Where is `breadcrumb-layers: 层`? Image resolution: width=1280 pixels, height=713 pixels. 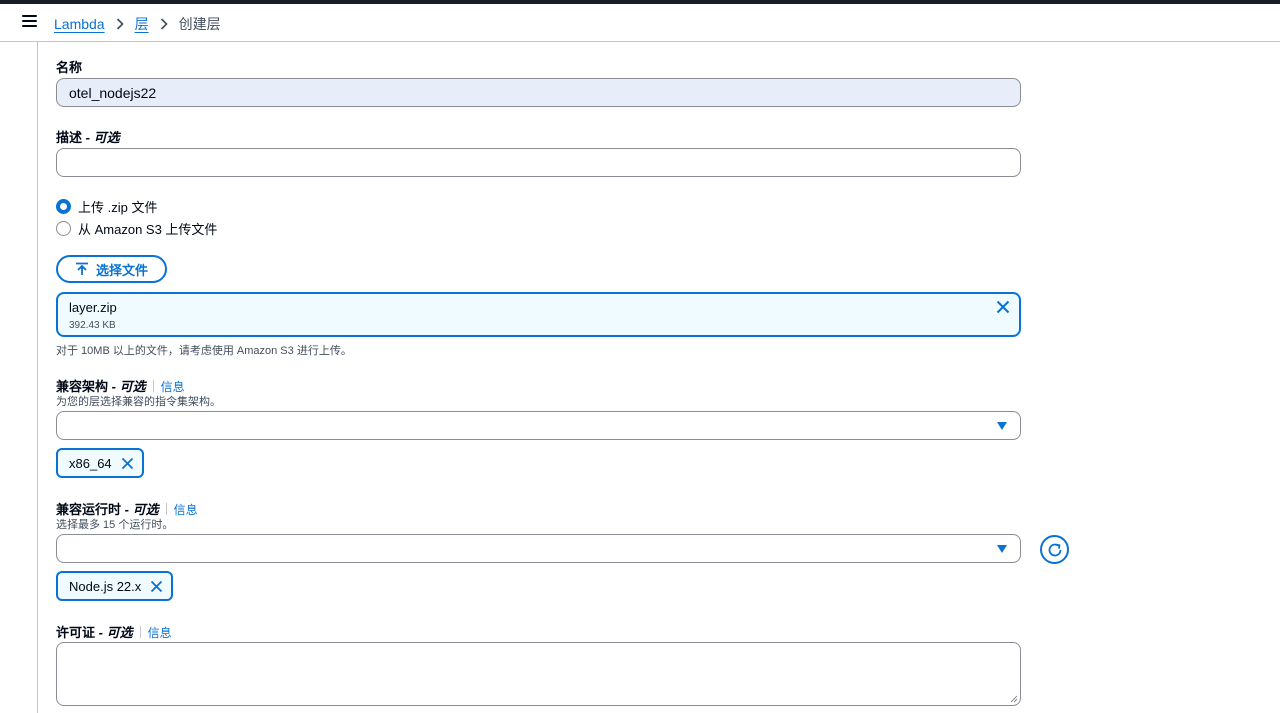
breadcrumb-layers: 层 is located at coordinates (142, 24).